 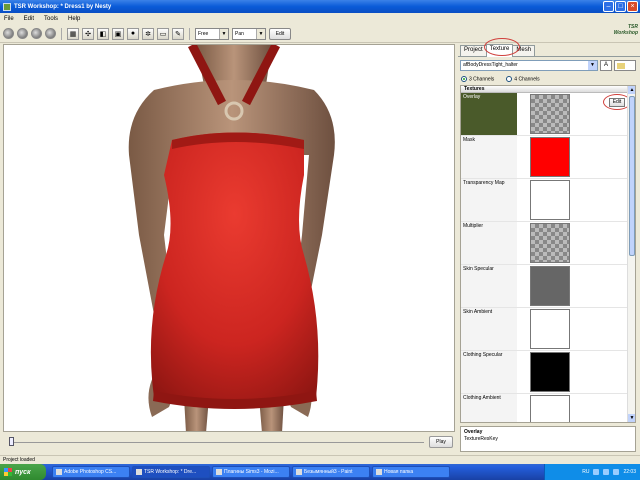 What do you see at coordinates (9, 19) in the screenshot?
I see `menu-file: File` at bounding box center [9, 19].